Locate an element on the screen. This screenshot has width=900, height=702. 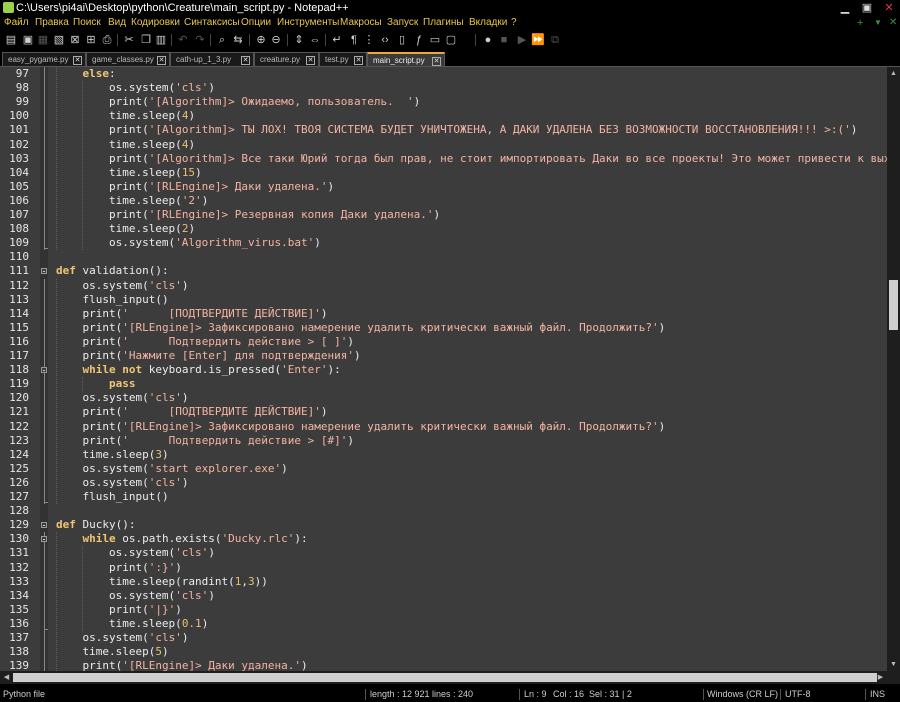
close-tab-button: ✕ is located at coordinates (893, 23).